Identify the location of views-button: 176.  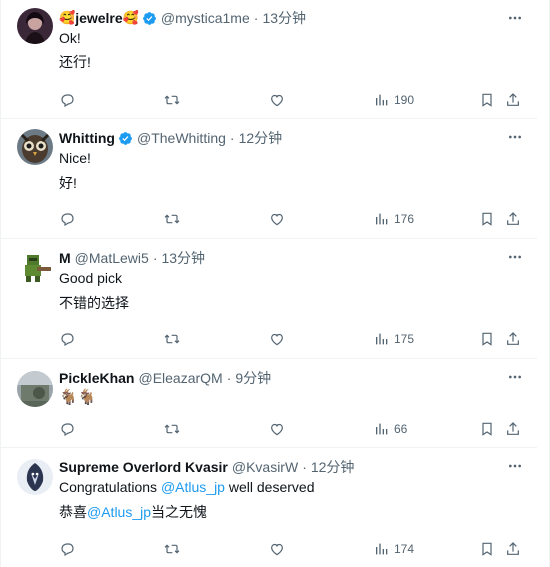
(394, 219).